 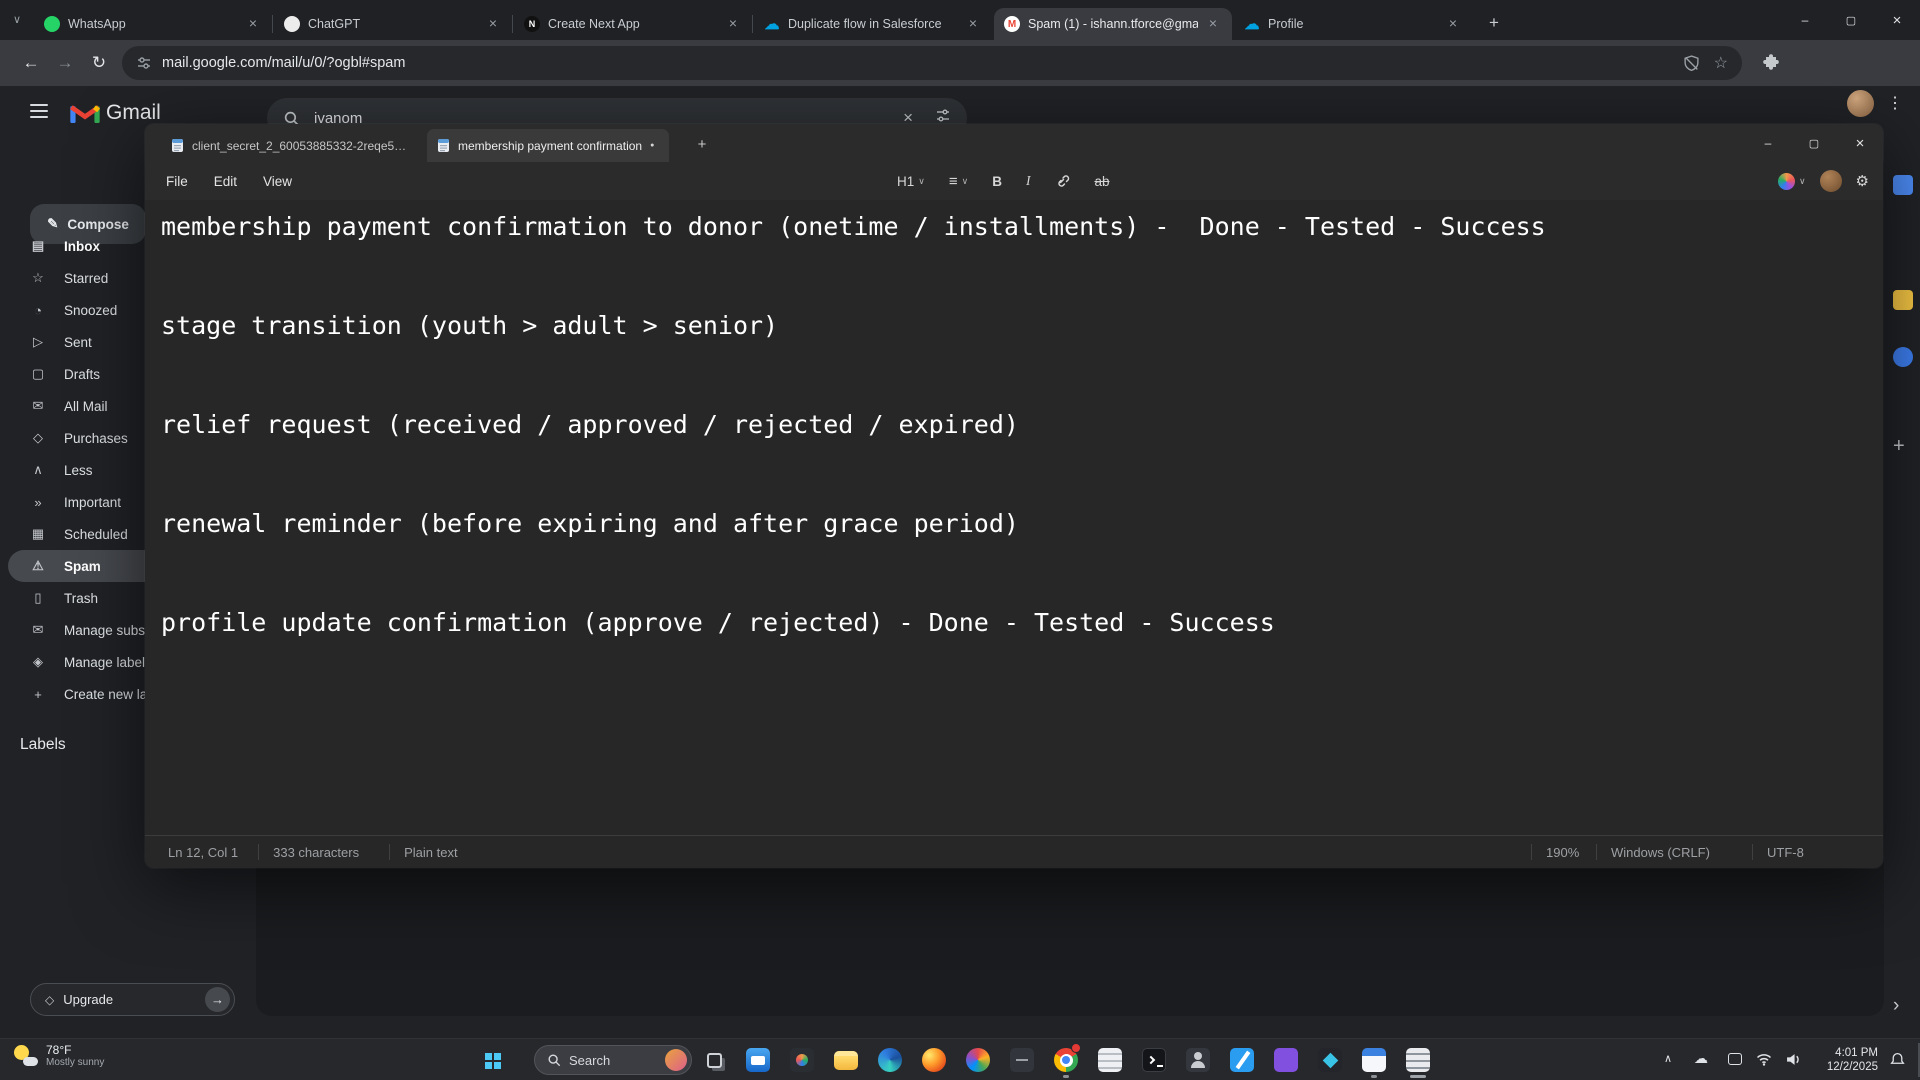 I want to click on copilot-button: ∨, so click(x=1791, y=181).